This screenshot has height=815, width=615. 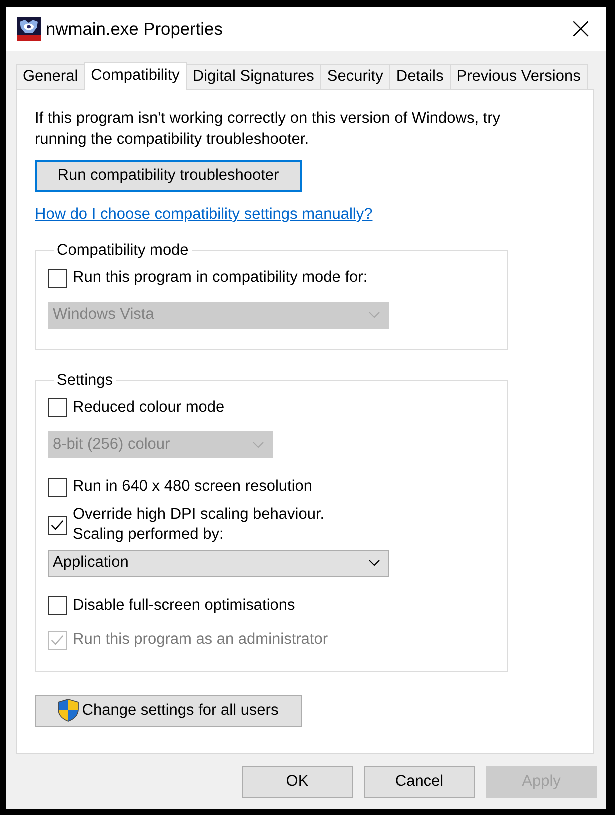 What do you see at coordinates (218, 563) in the screenshot?
I see `dropdown: Application` at bounding box center [218, 563].